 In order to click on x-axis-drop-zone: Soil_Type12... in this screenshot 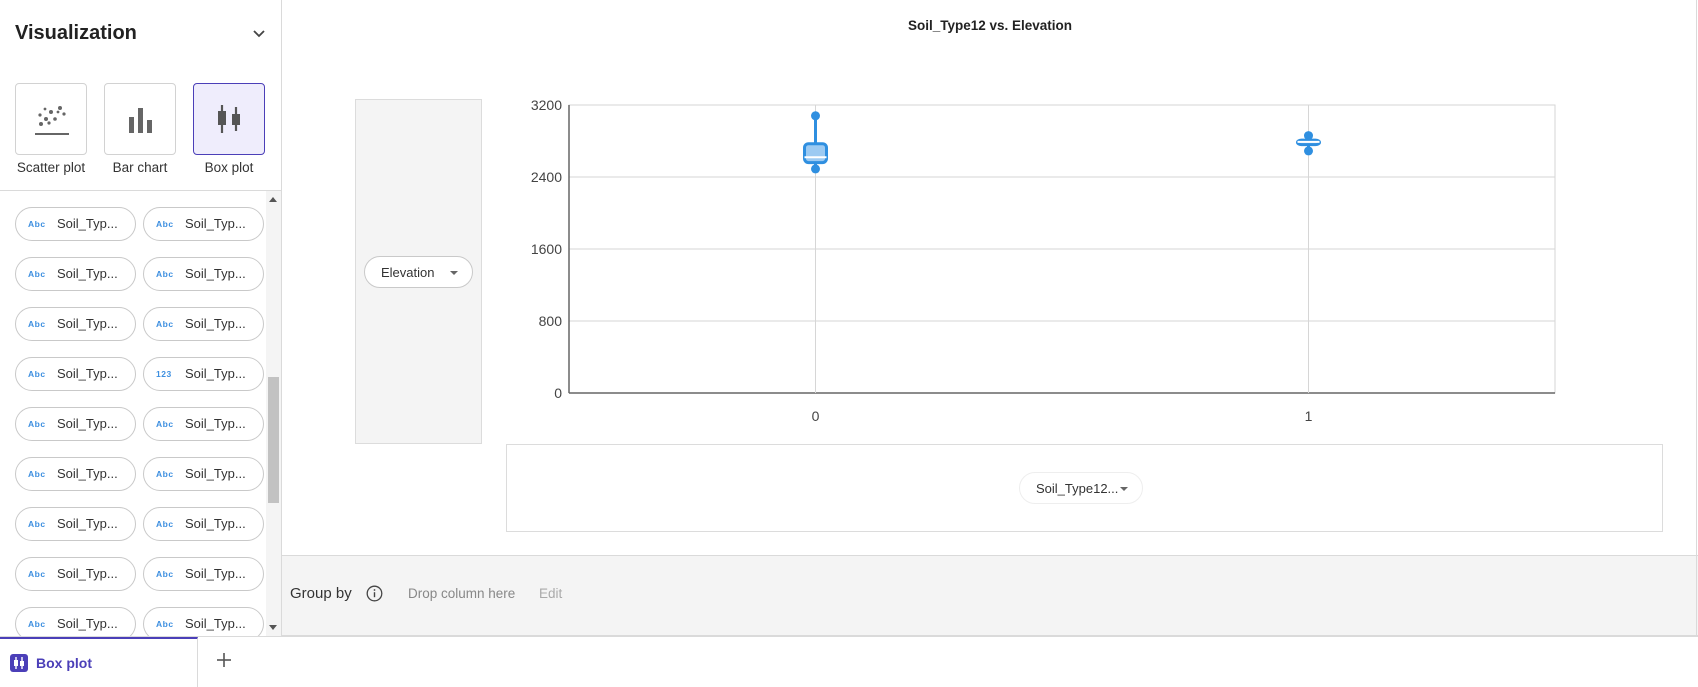, I will do `click(1084, 488)`.